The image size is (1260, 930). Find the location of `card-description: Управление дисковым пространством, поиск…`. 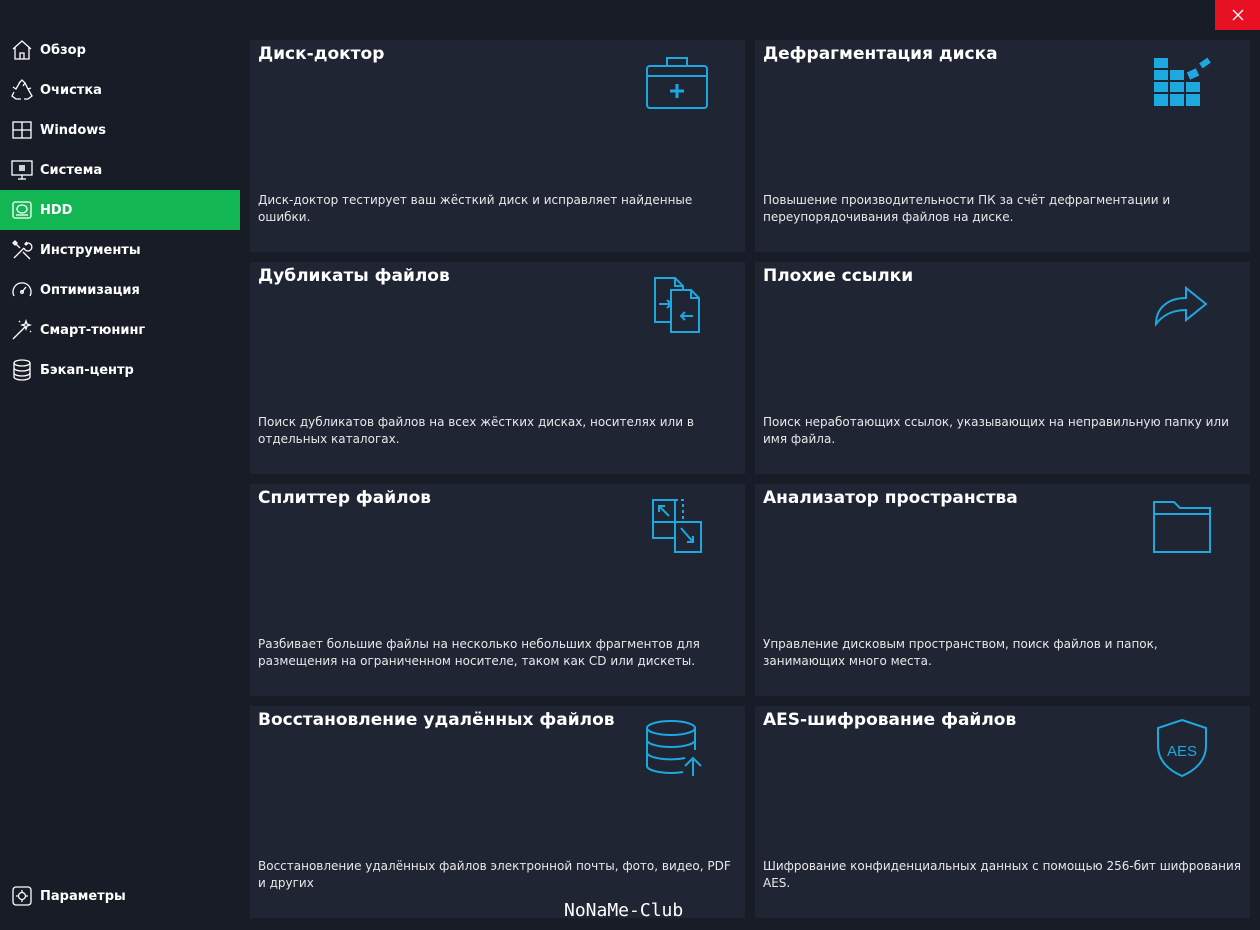

card-description: Управление дисковым пространством, поиск… is located at coordinates (960, 652).